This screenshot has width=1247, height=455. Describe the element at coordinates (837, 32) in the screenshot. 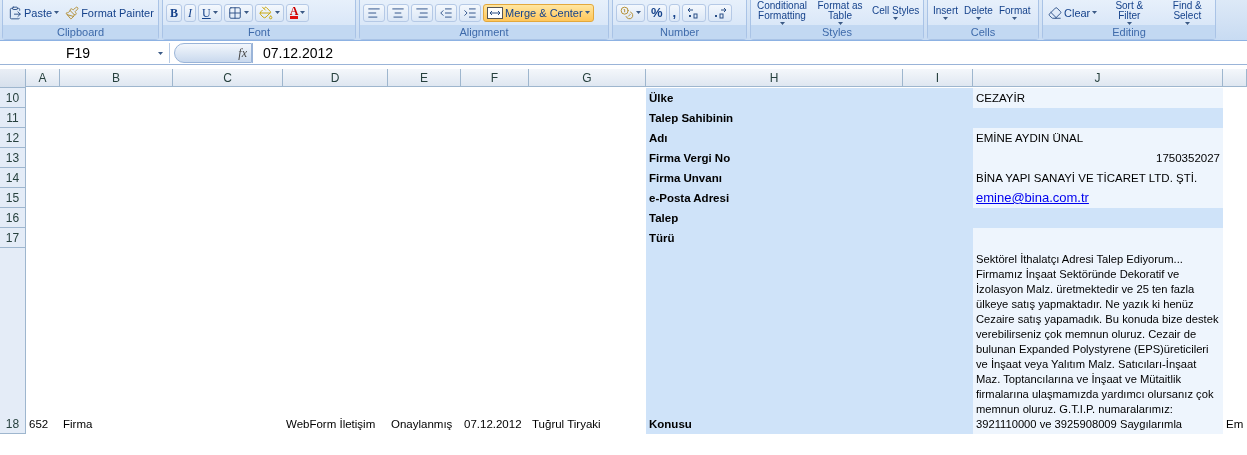

I see `group-label: Styles` at that location.